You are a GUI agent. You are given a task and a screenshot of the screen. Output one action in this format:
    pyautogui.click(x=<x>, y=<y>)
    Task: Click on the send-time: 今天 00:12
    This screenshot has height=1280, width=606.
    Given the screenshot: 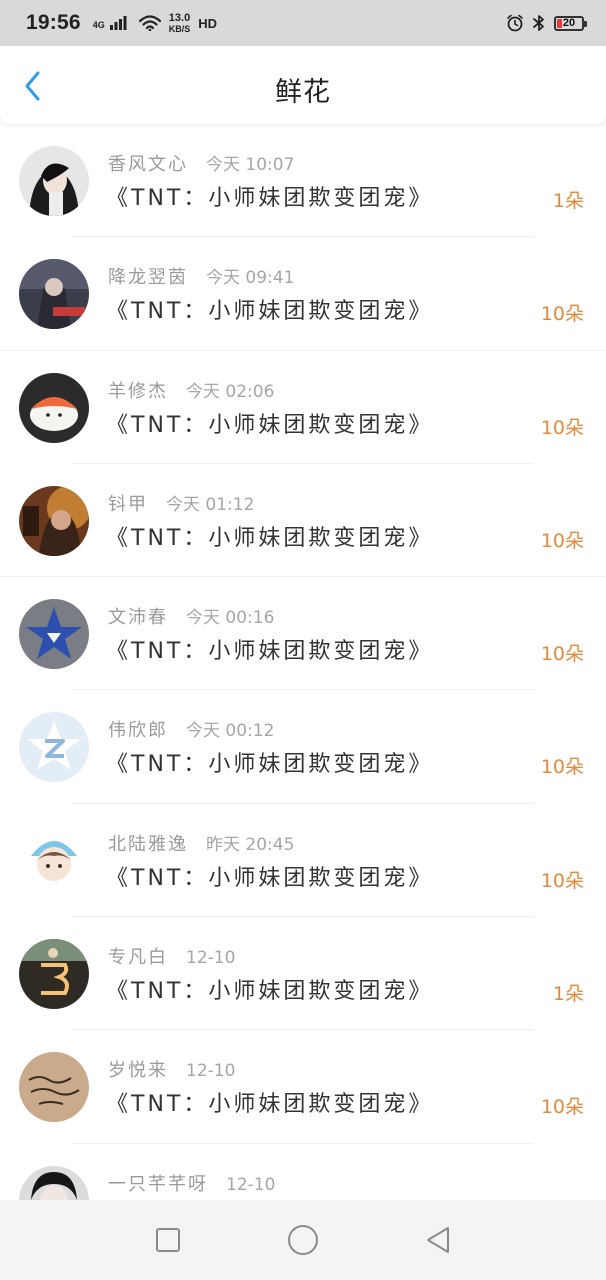 What is the action you would take?
    pyautogui.click(x=230, y=731)
    